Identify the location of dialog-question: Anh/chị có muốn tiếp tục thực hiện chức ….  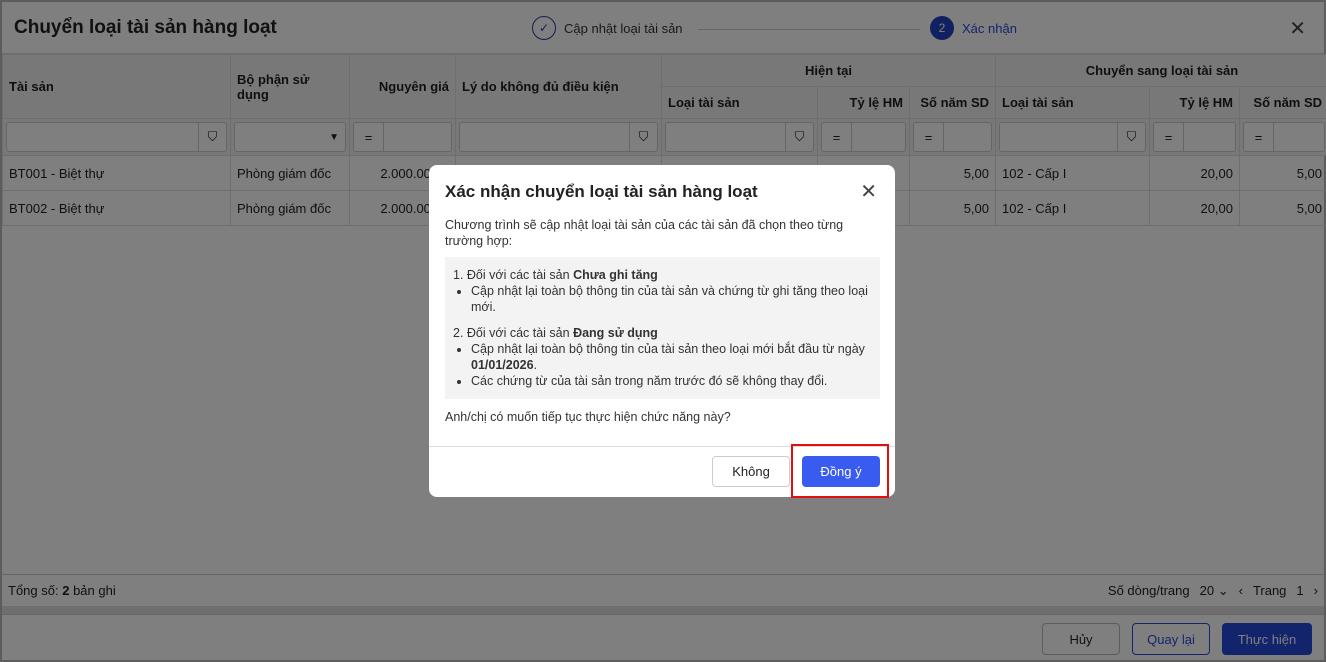
(588, 417).